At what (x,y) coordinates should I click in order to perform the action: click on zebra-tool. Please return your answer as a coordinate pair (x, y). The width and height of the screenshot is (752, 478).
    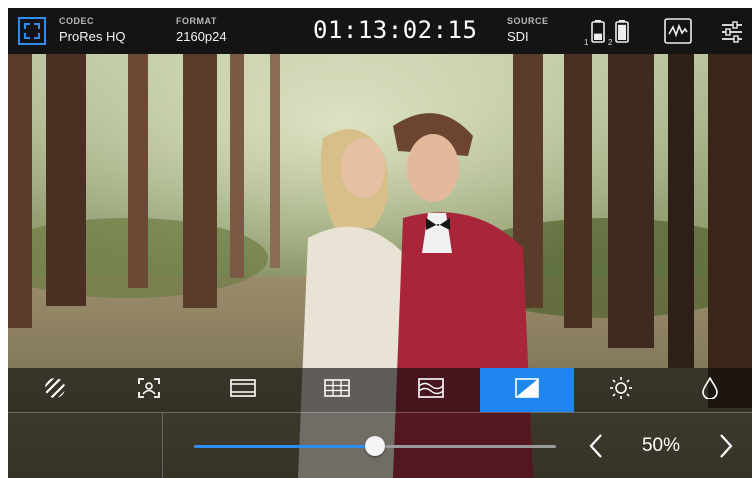
    Looking at the image, I should click on (55, 390).